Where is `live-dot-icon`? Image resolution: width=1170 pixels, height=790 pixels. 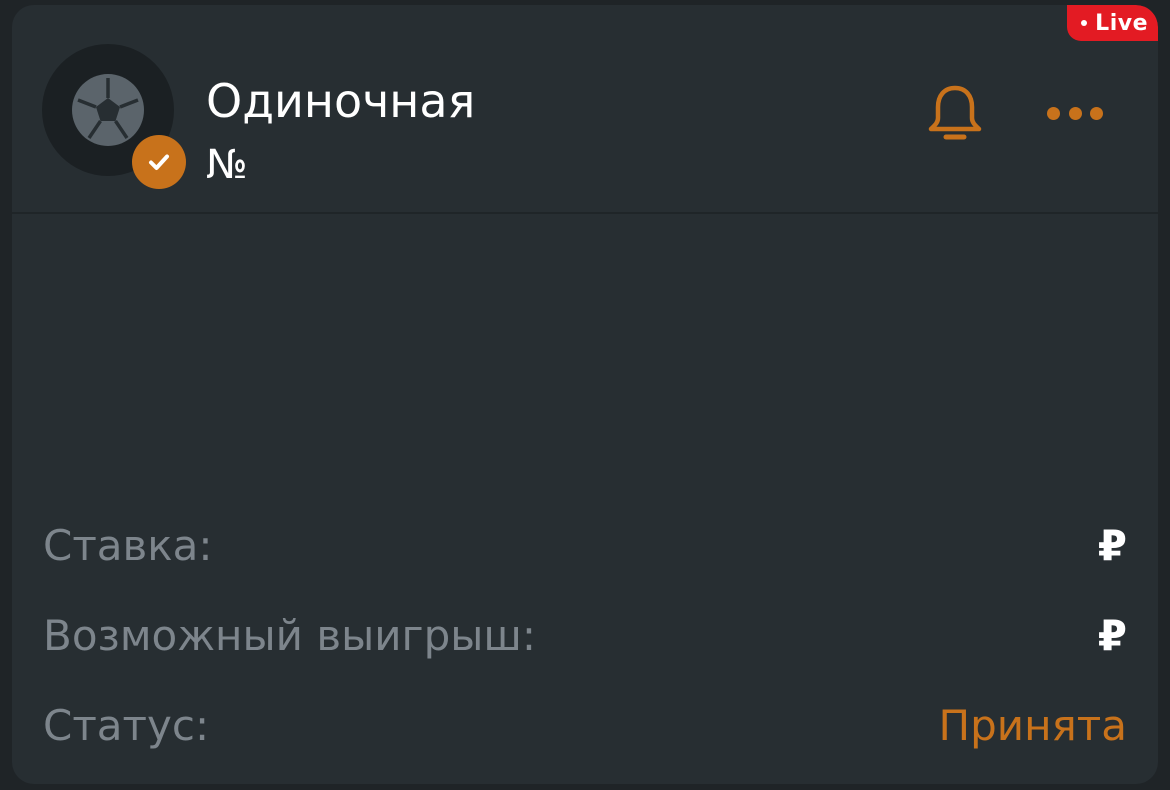
live-dot-icon is located at coordinates (1084, 23).